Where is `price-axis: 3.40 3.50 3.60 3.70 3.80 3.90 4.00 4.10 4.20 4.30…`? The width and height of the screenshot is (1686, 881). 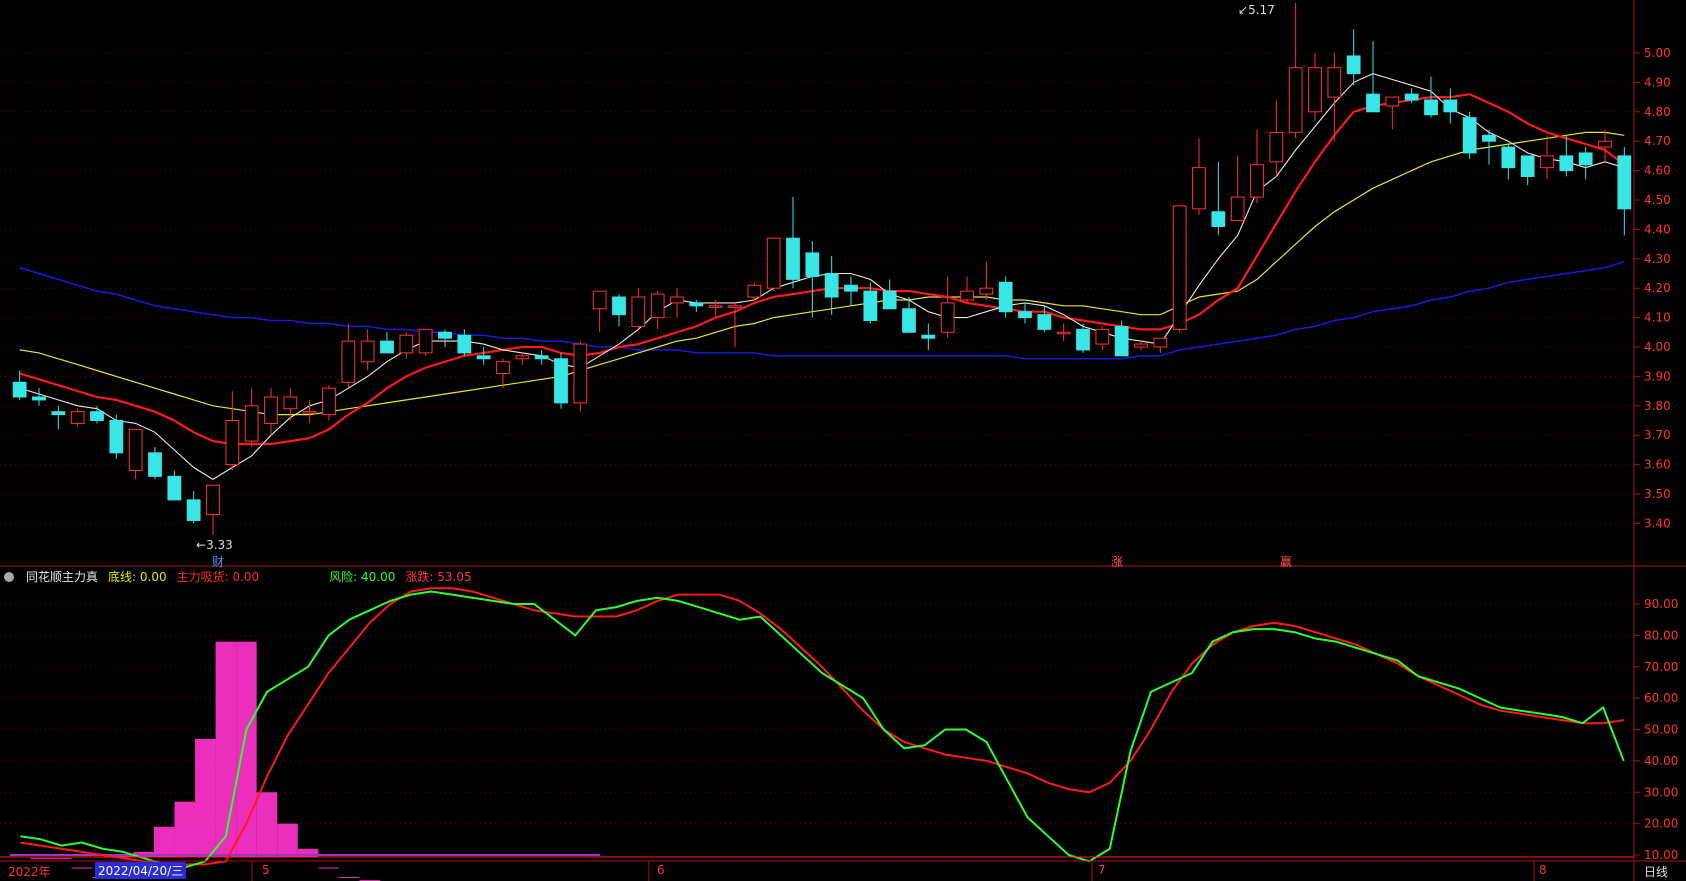 price-axis: 3.40 3.50 3.60 3.70 3.80 3.90 4.00 4.10 4.20 4.30… is located at coordinates (1652, 288).